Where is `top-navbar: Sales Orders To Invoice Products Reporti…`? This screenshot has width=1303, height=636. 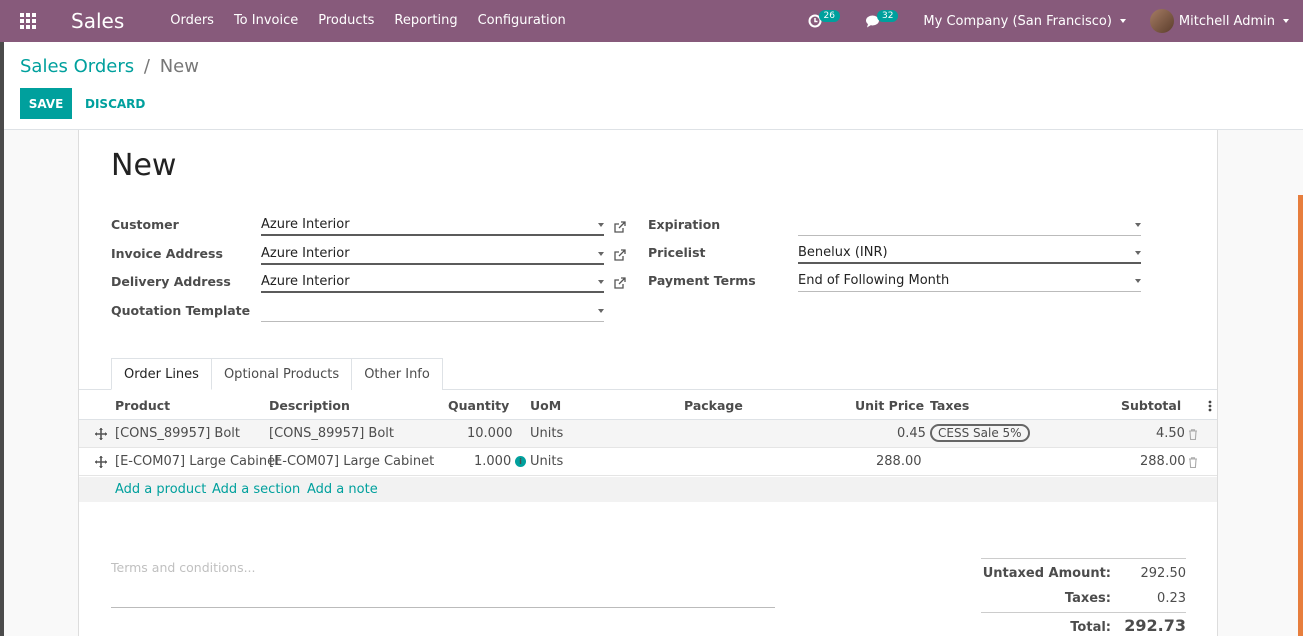 top-navbar: Sales Orders To Invoice Products Reporti… is located at coordinates (651, 21).